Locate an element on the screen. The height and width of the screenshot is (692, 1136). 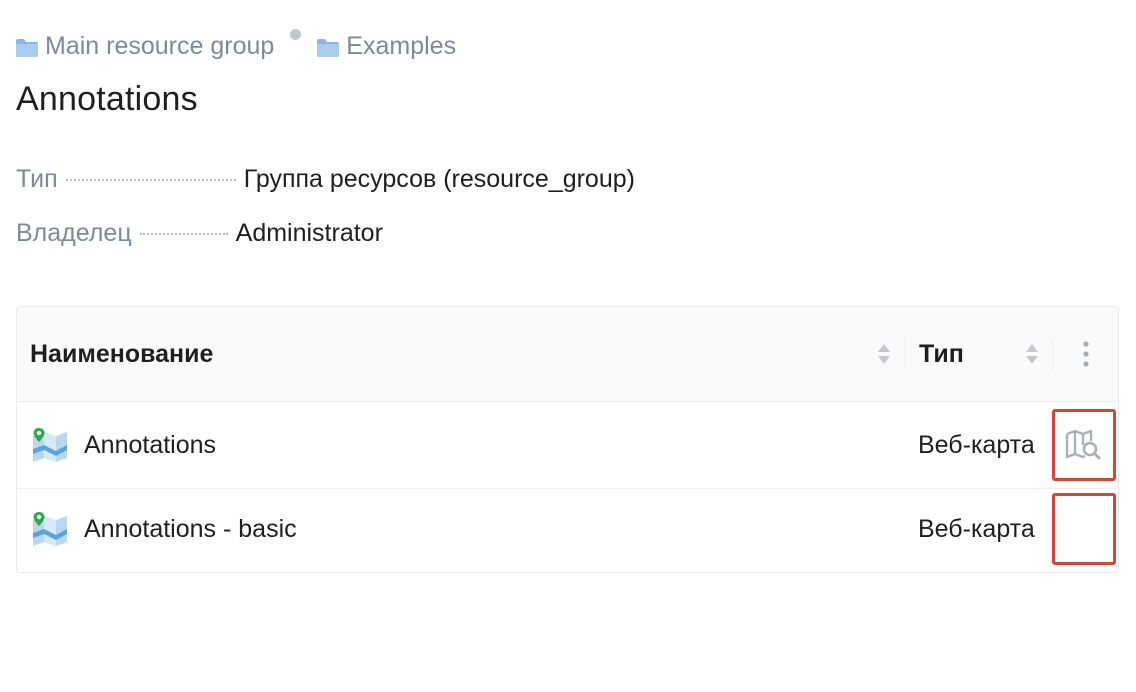
column-header-type: Тип is located at coordinates (986, 354).